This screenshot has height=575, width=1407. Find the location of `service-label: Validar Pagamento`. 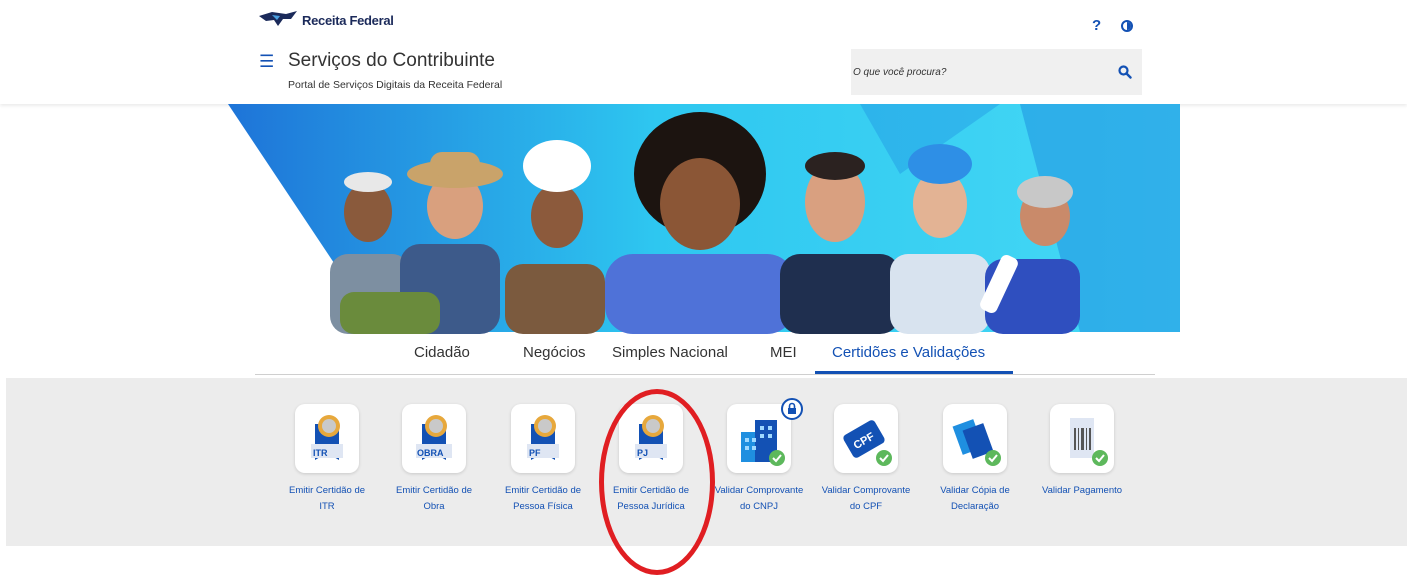

service-label: Validar Pagamento is located at coordinates (1082, 490).